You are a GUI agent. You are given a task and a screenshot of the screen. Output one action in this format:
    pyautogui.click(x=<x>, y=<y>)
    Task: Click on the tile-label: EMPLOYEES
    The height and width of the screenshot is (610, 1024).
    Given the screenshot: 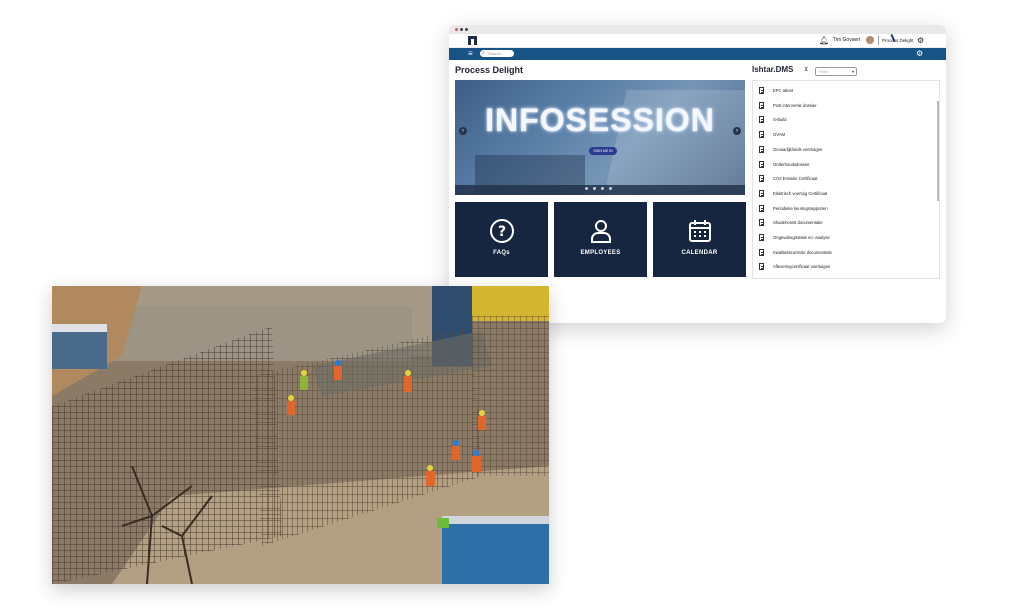 What is the action you would take?
    pyautogui.click(x=600, y=253)
    